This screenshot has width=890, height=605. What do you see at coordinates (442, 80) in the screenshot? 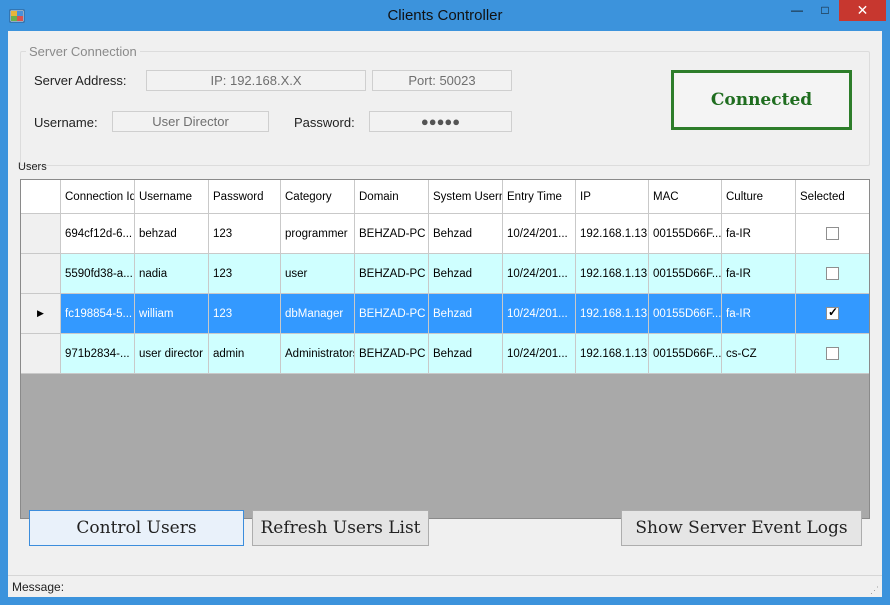
I see `server-port-field: Port: 50023` at bounding box center [442, 80].